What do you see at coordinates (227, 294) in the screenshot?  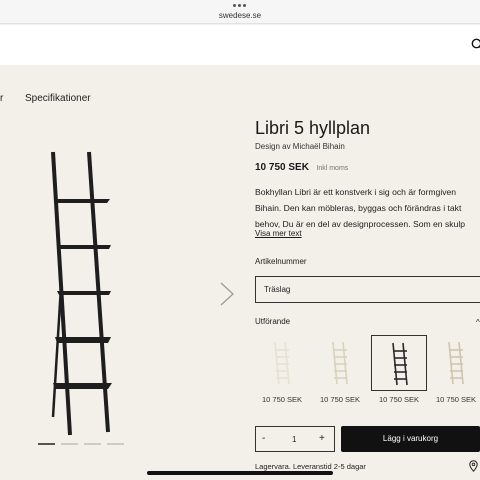 I see `chevron-right-icon` at bounding box center [227, 294].